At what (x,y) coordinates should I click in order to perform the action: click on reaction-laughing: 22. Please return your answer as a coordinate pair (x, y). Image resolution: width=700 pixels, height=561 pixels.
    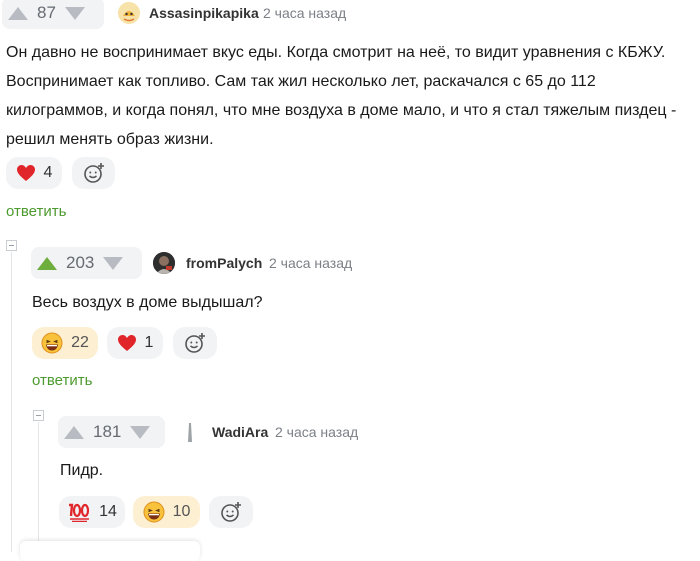
    Looking at the image, I should click on (65, 343).